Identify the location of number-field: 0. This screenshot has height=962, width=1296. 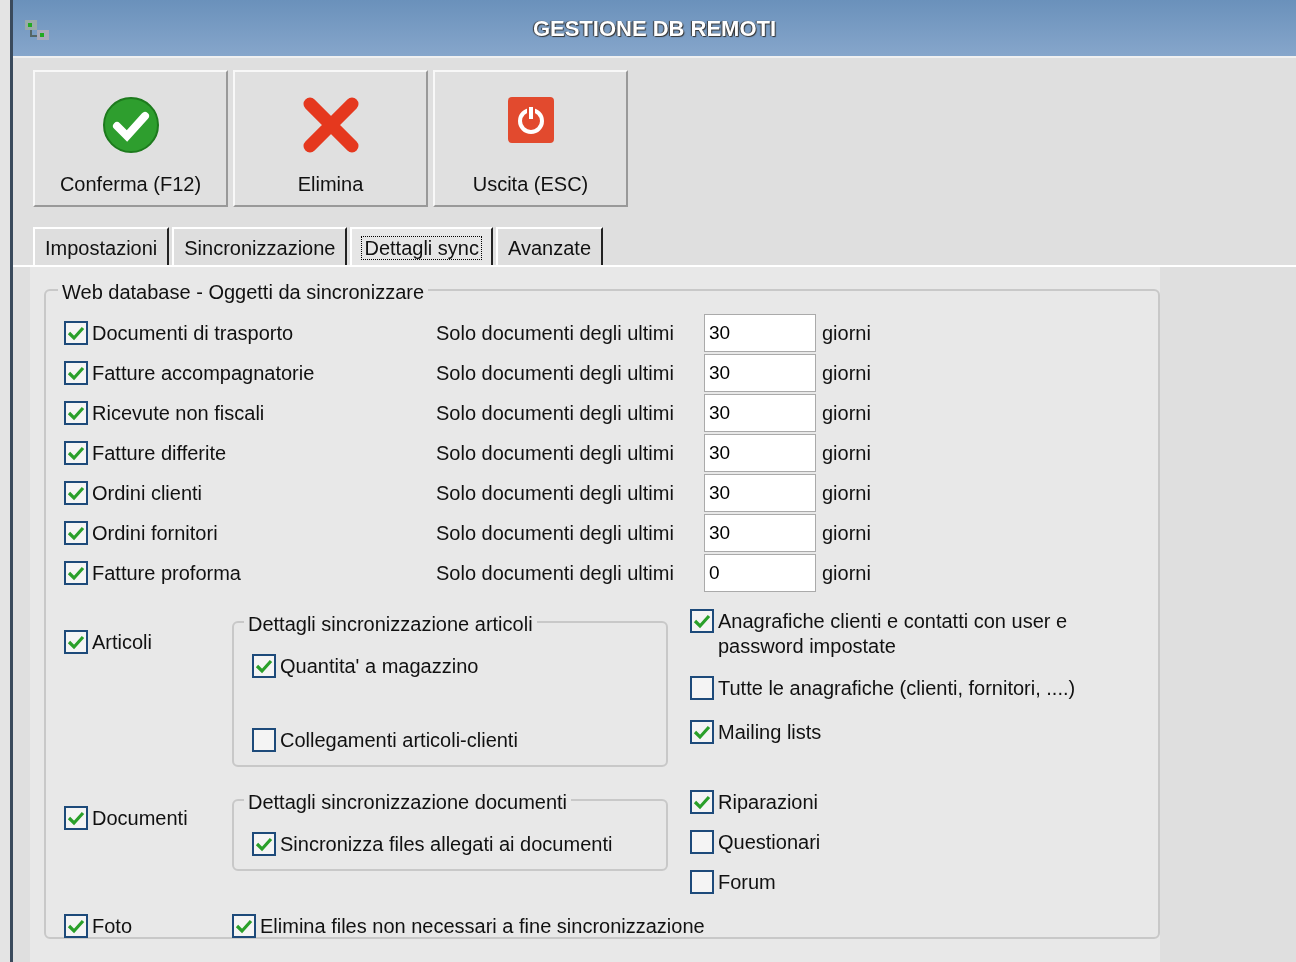
(760, 573).